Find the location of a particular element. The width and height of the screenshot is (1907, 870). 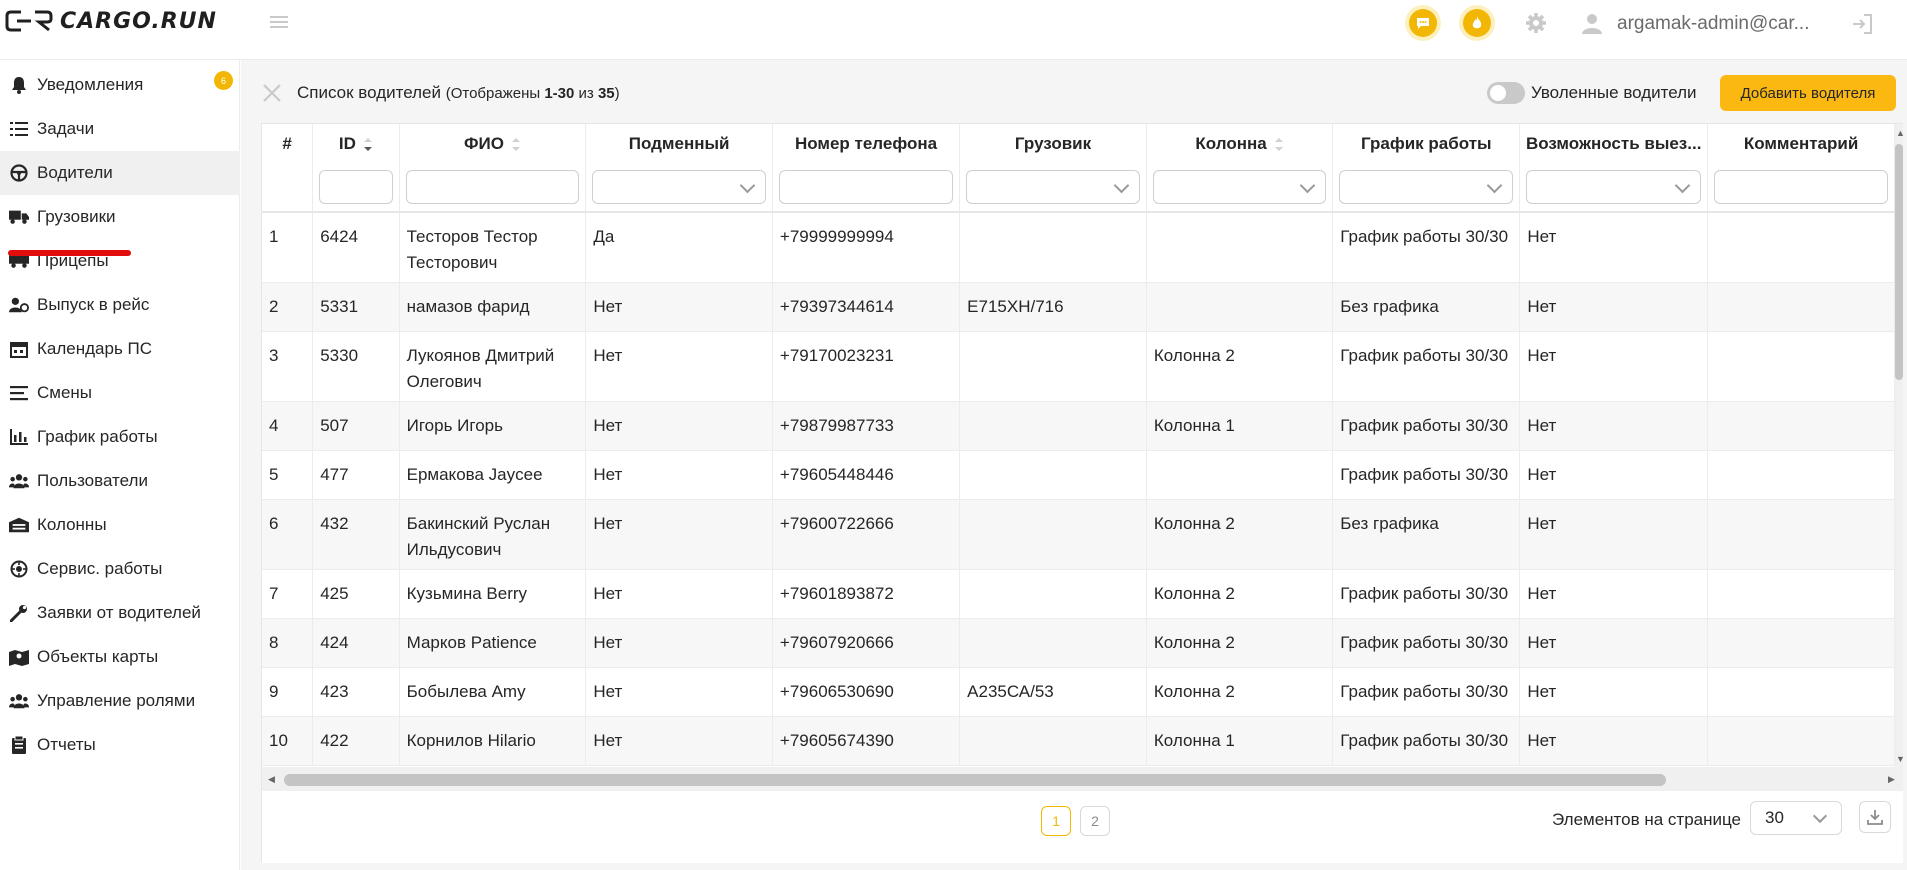

cell-schedule: Без графика is located at coordinates (1426, 307).